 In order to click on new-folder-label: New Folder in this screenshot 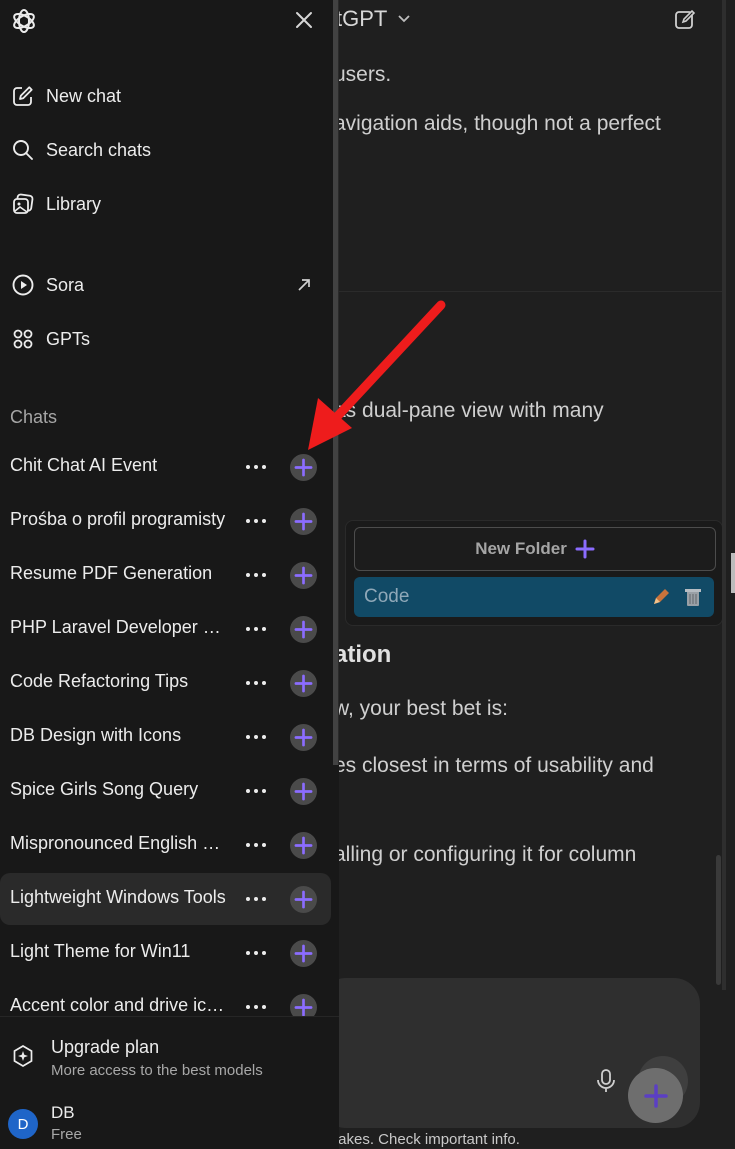, I will do `click(521, 548)`.